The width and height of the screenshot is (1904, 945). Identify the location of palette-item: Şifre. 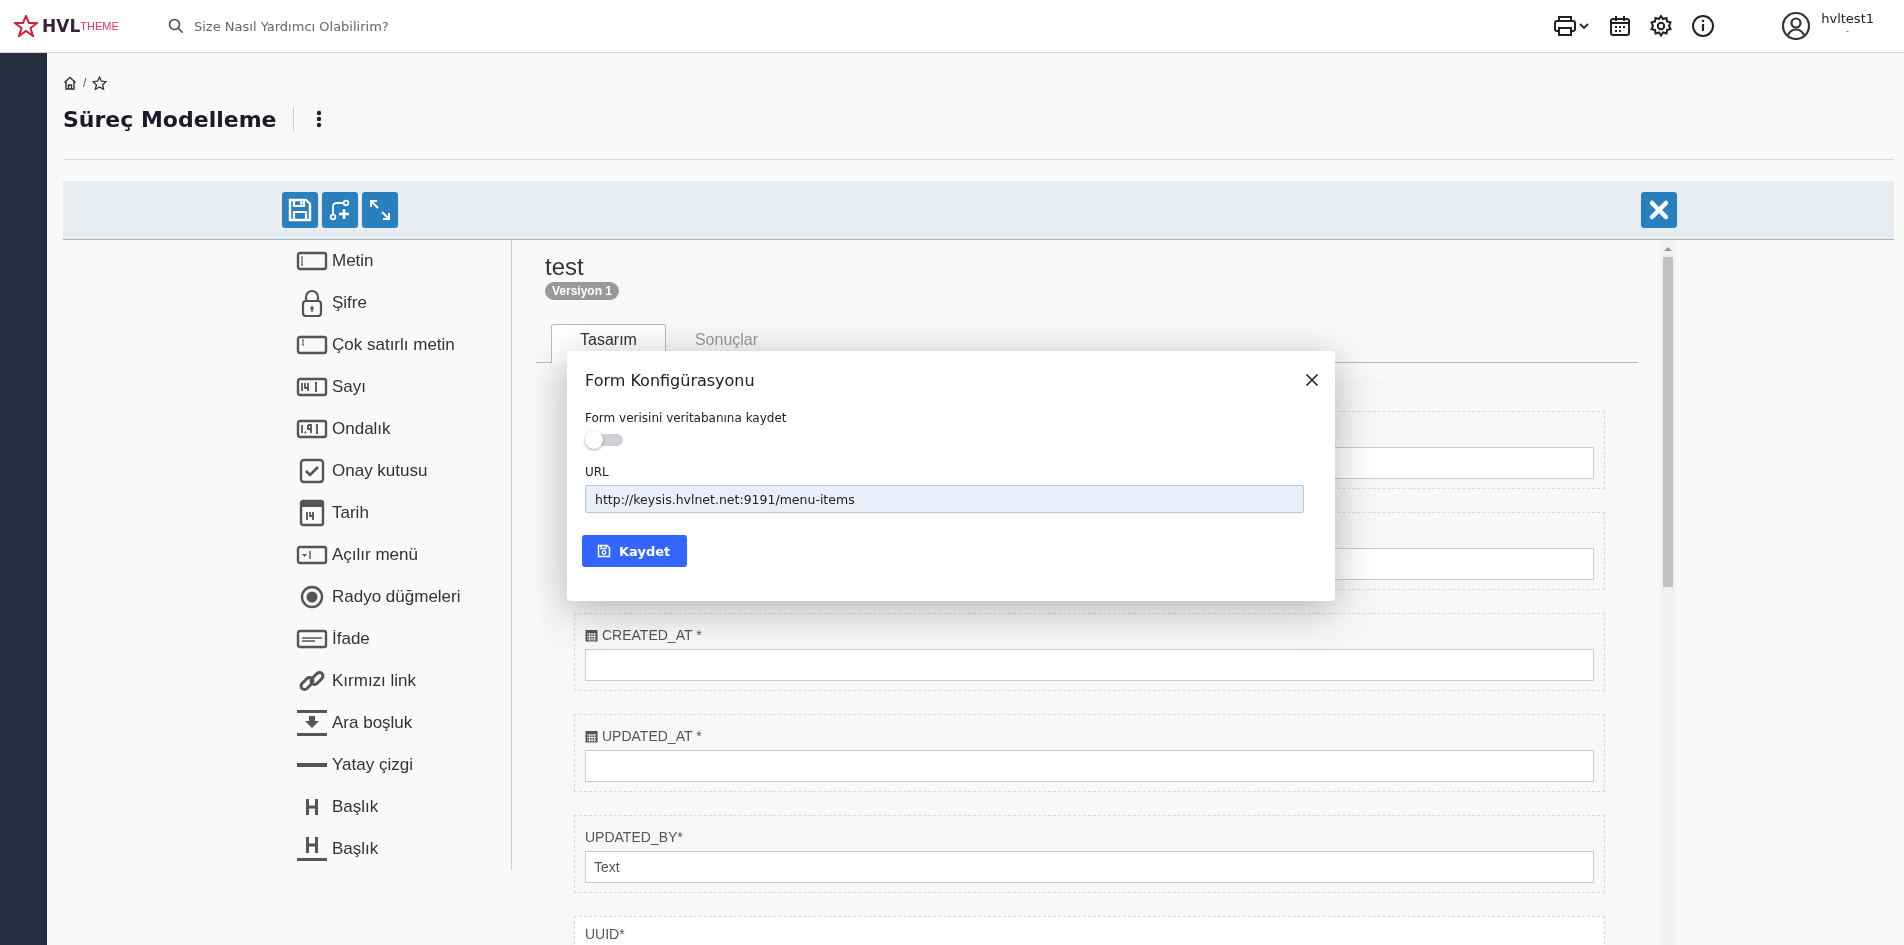
(349, 303).